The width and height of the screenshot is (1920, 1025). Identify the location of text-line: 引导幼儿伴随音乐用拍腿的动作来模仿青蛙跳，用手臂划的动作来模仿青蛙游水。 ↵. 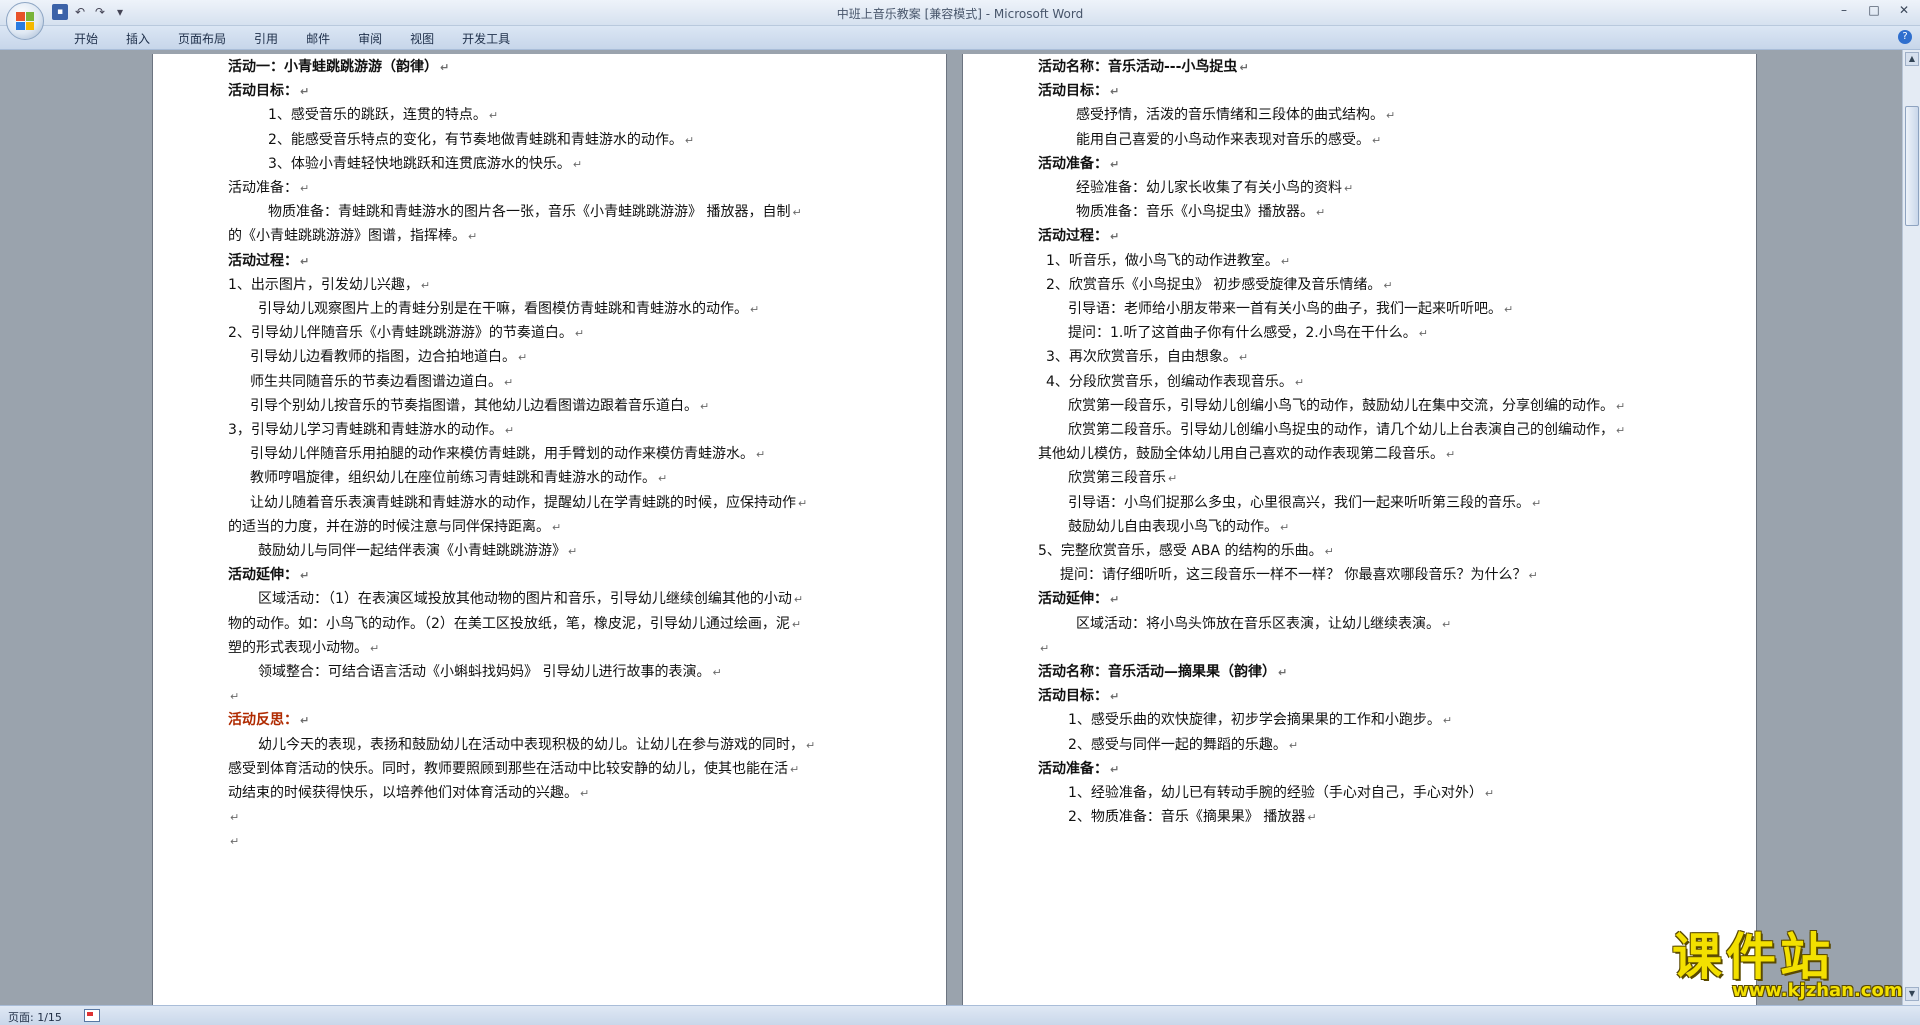
(507, 454).